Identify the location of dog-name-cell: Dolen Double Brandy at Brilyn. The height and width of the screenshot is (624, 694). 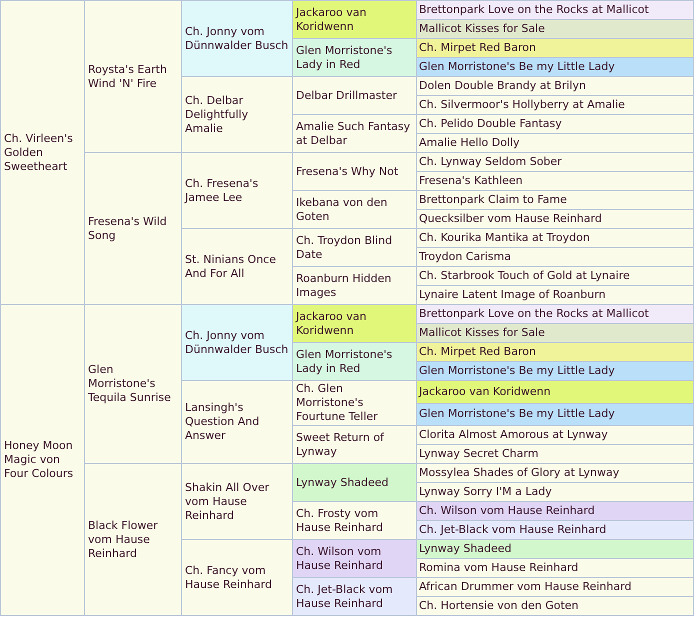
(555, 86).